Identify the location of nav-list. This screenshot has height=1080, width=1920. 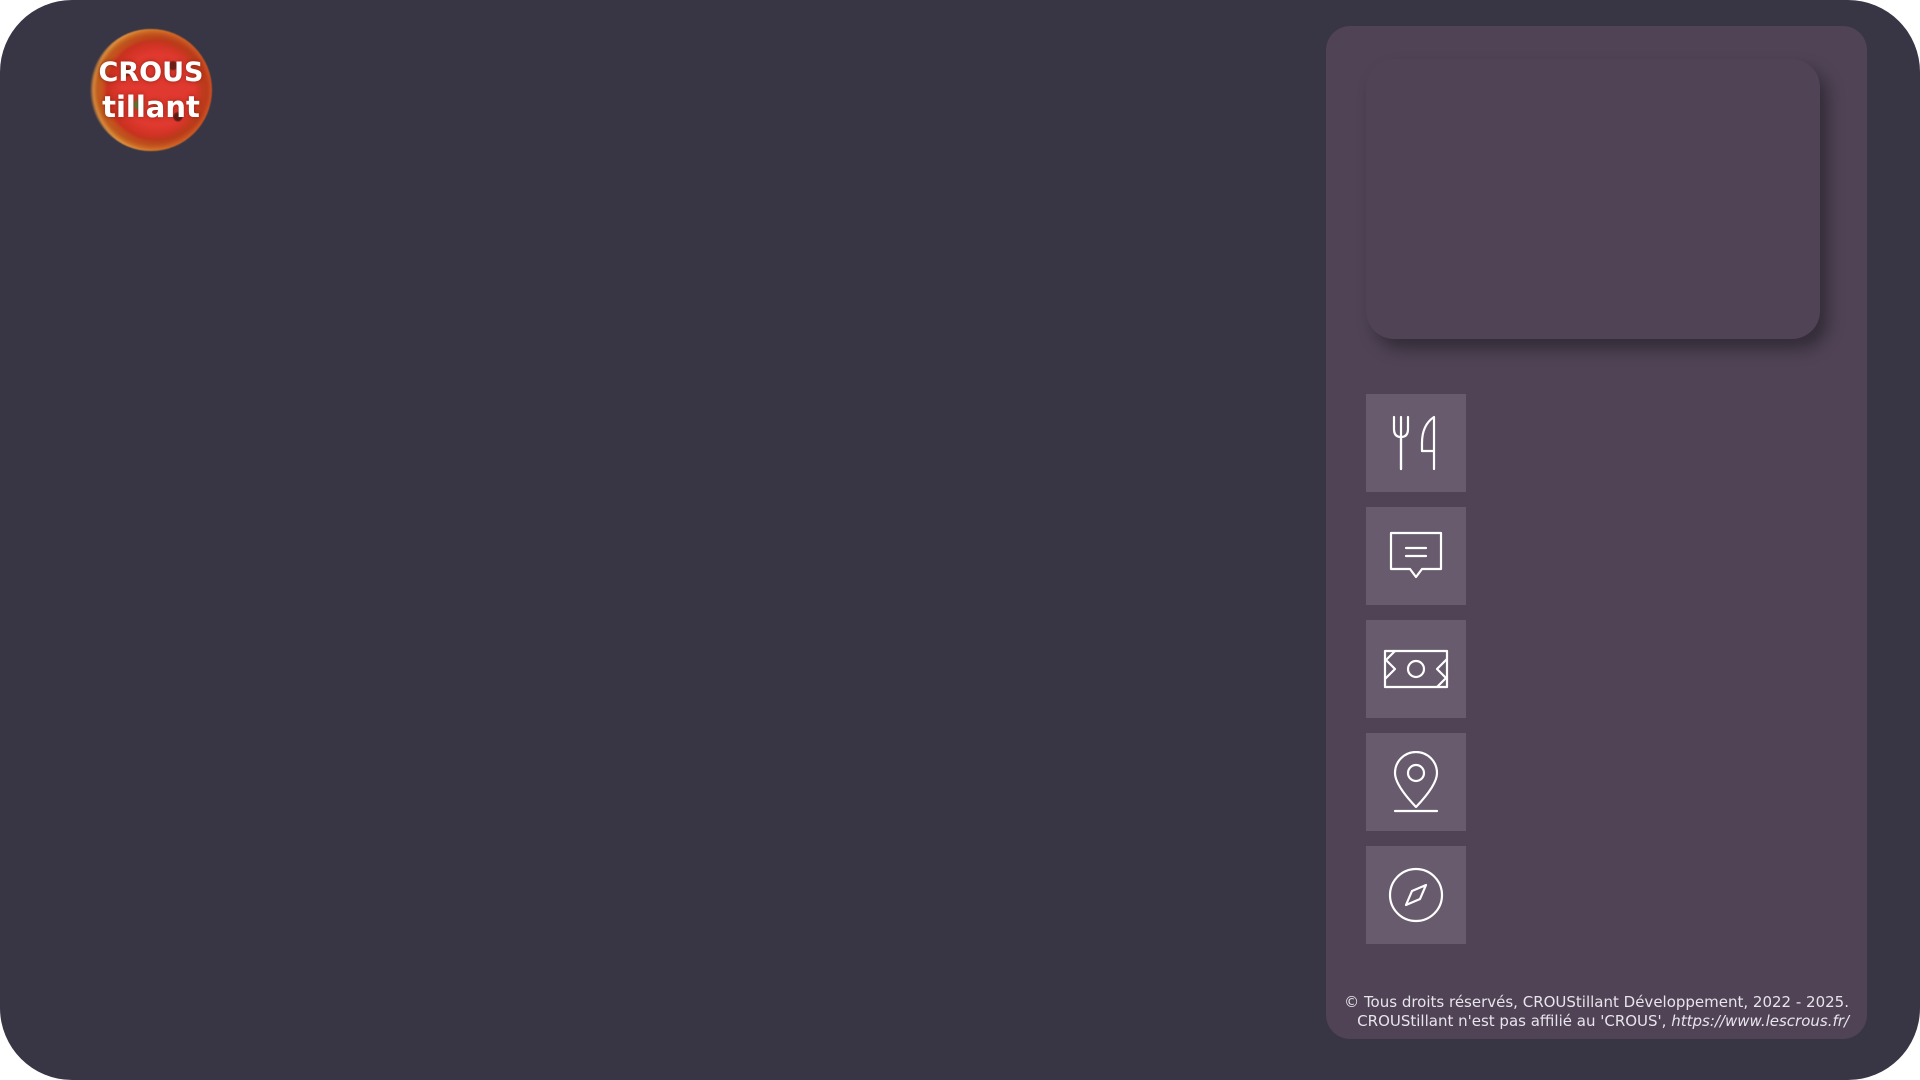
(1416, 676).